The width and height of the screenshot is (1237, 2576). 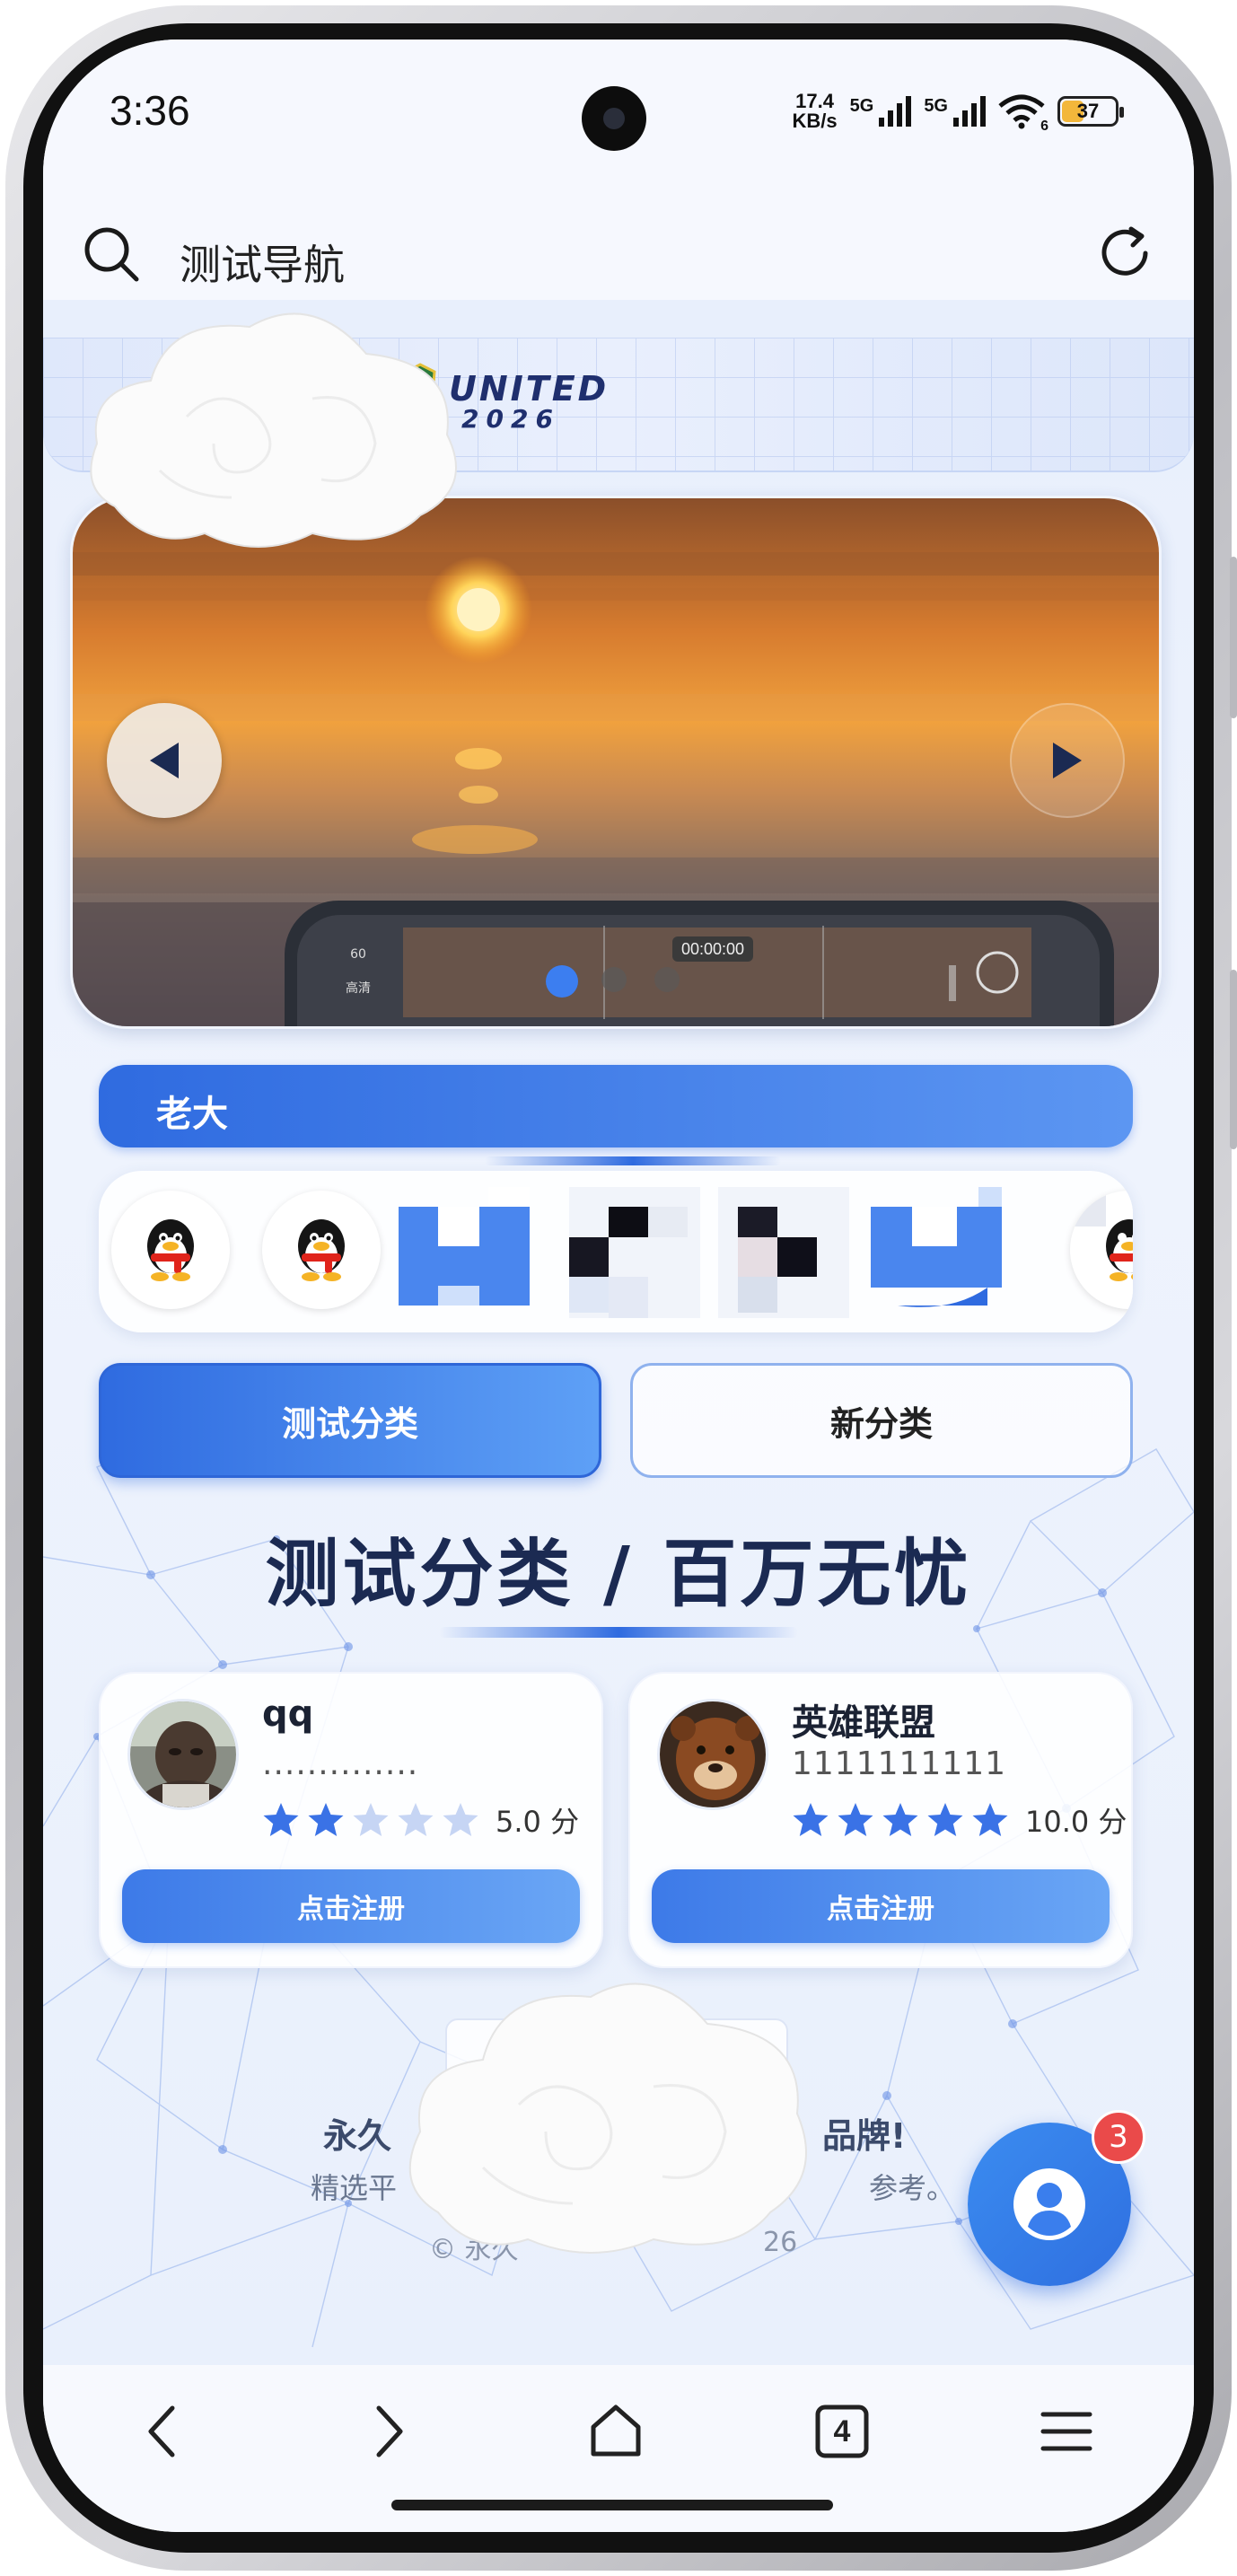 I want to click on page-title: 测试导航, so click(x=262, y=262).